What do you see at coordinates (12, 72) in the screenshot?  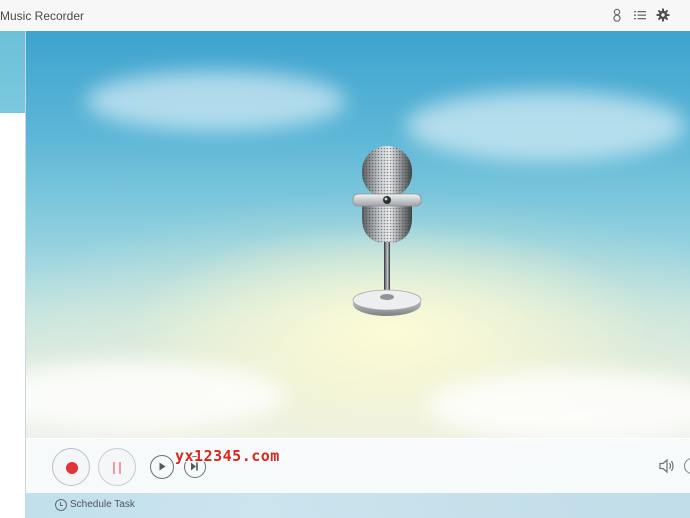 I see `sidebar-item-active` at bounding box center [12, 72].